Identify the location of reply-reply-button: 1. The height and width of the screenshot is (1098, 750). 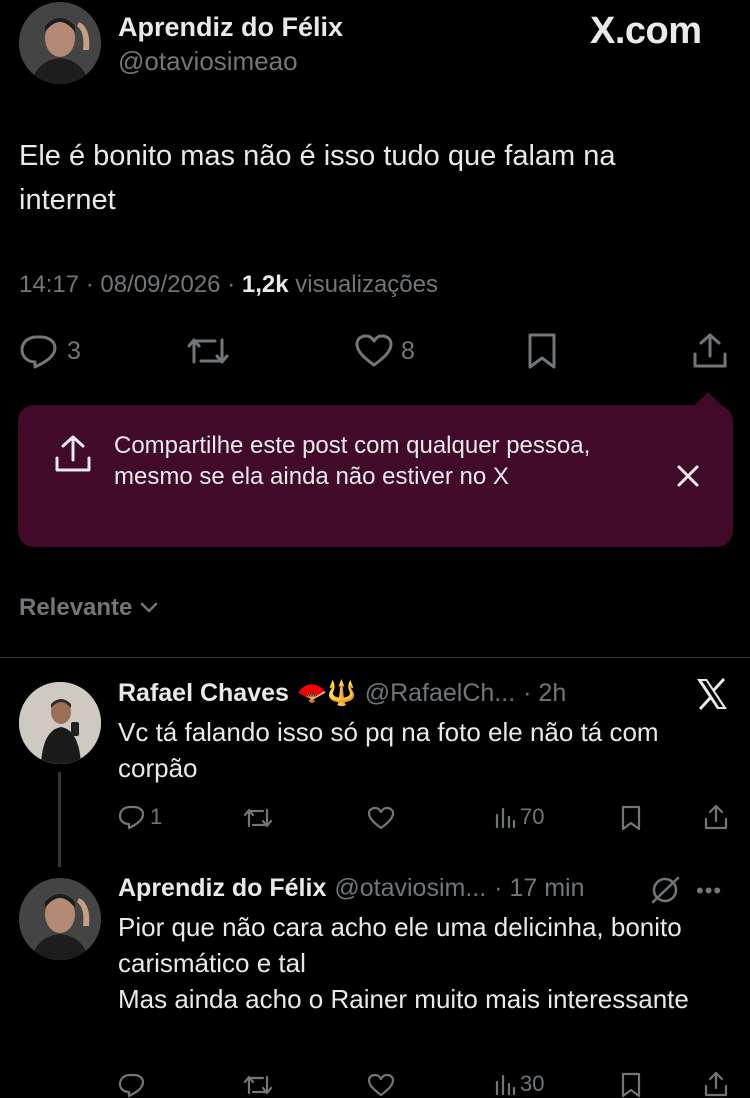
(140, 817).